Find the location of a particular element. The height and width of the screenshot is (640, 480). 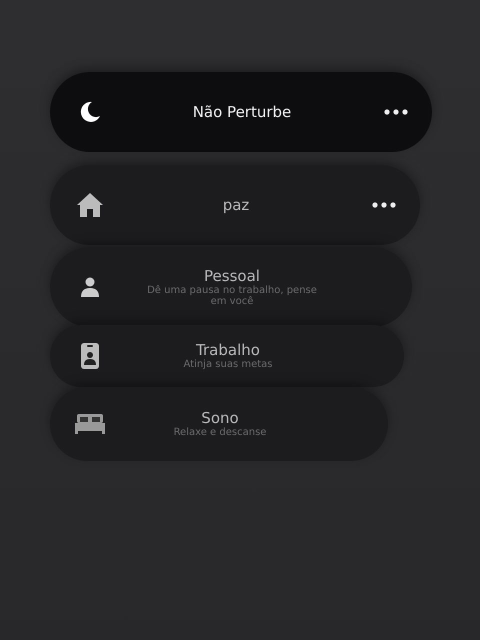

focus-mode-description: Dê uma pausa no trabalho, pense em você is located at coordinates (232, 296).